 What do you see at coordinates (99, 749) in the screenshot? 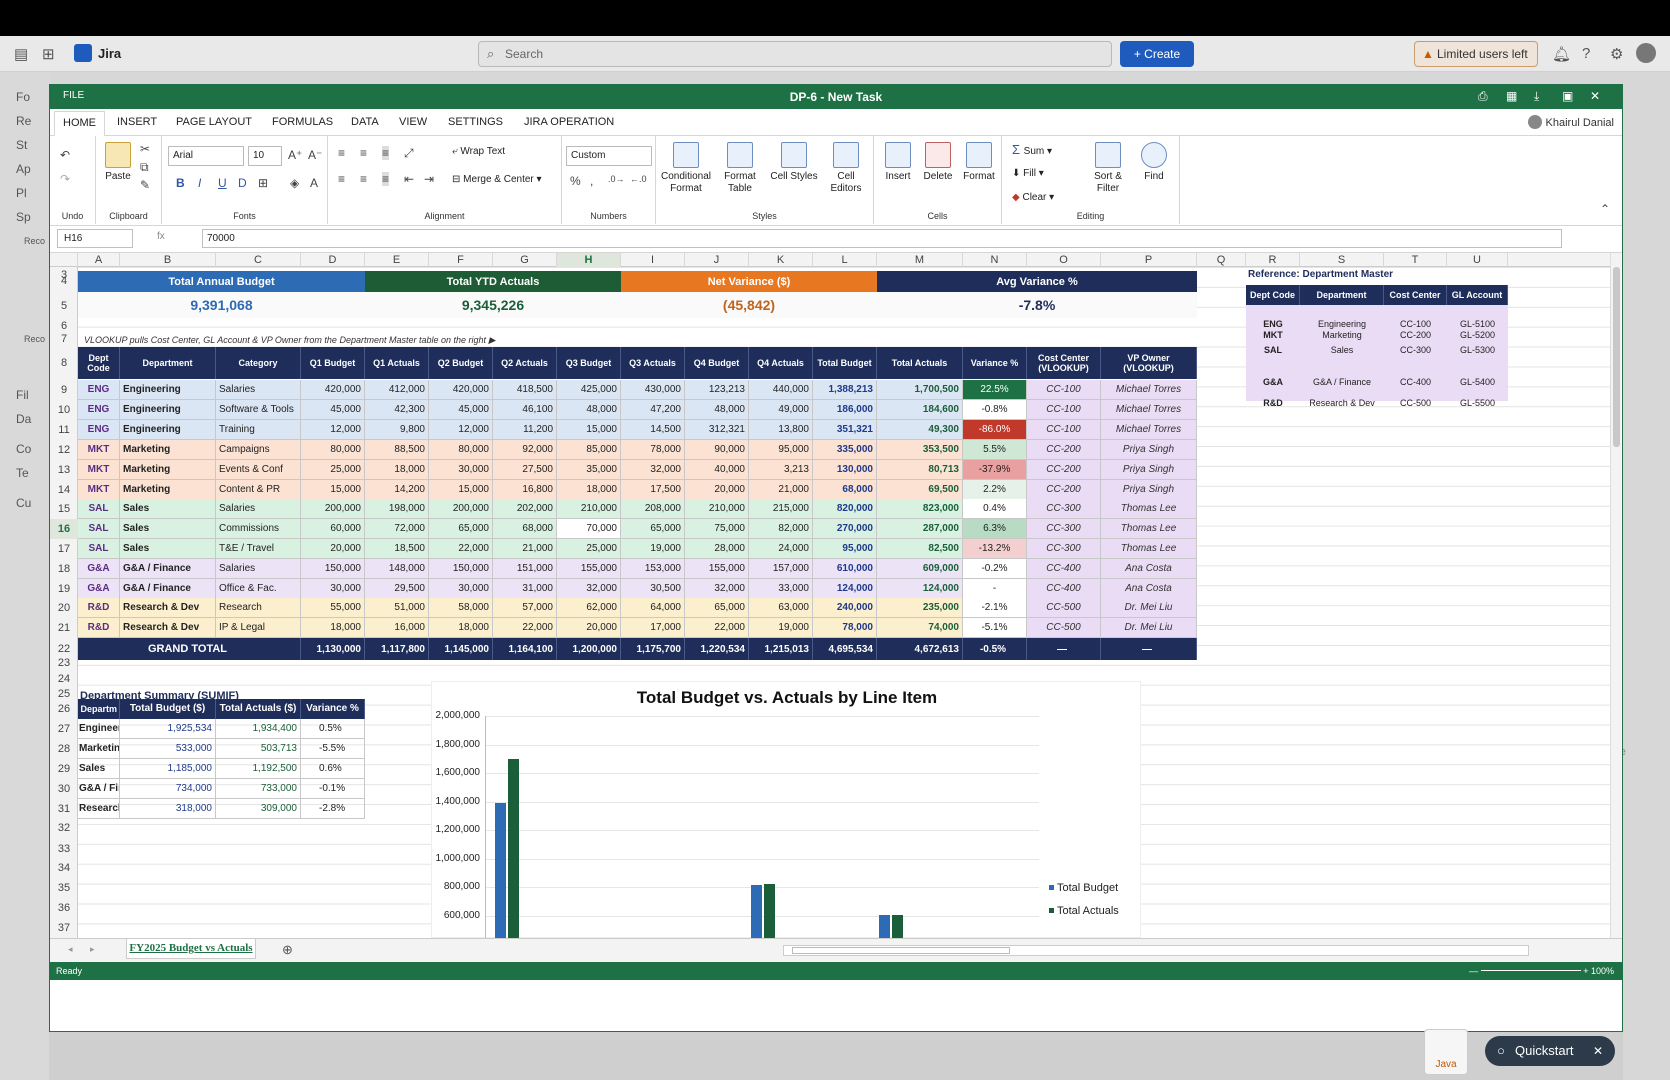
I see `summary-cell: Marketing` at bounding box center [99, 749].